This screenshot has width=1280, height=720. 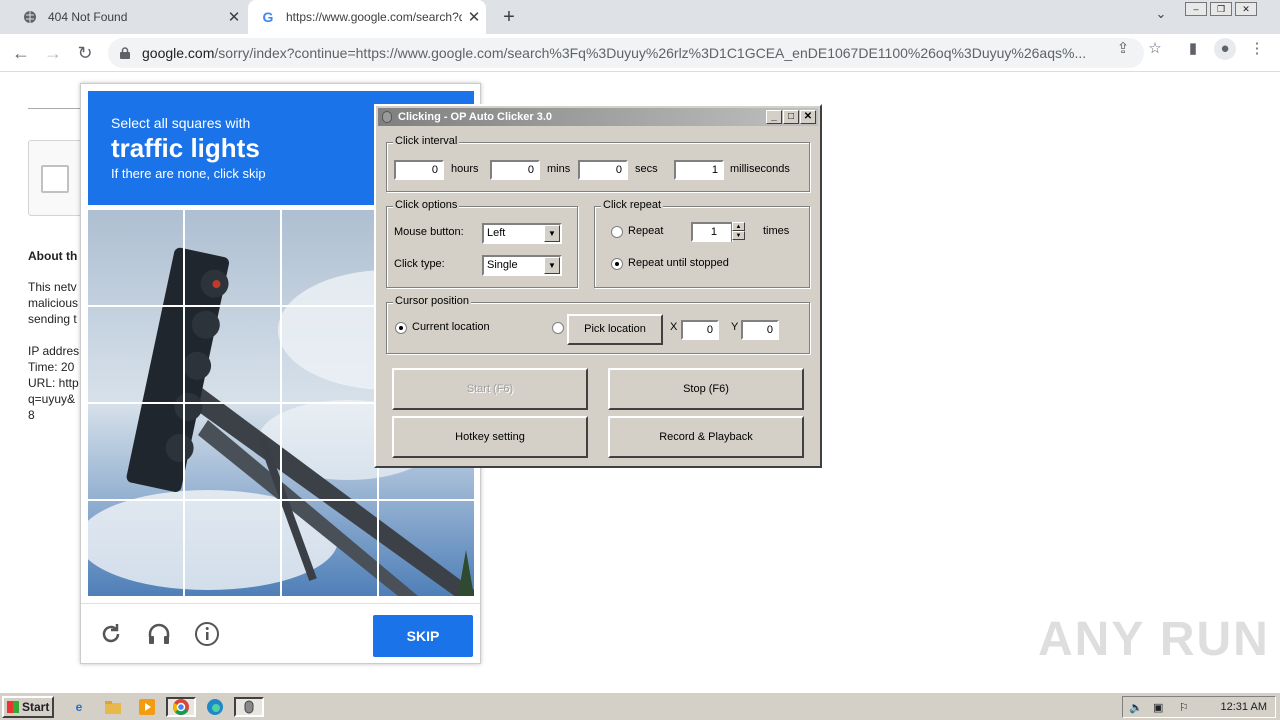 What do you see at coordinates (159, 634) in the screenshot?
I see `audio-challenge-icon` at bounding box center [159, 634].